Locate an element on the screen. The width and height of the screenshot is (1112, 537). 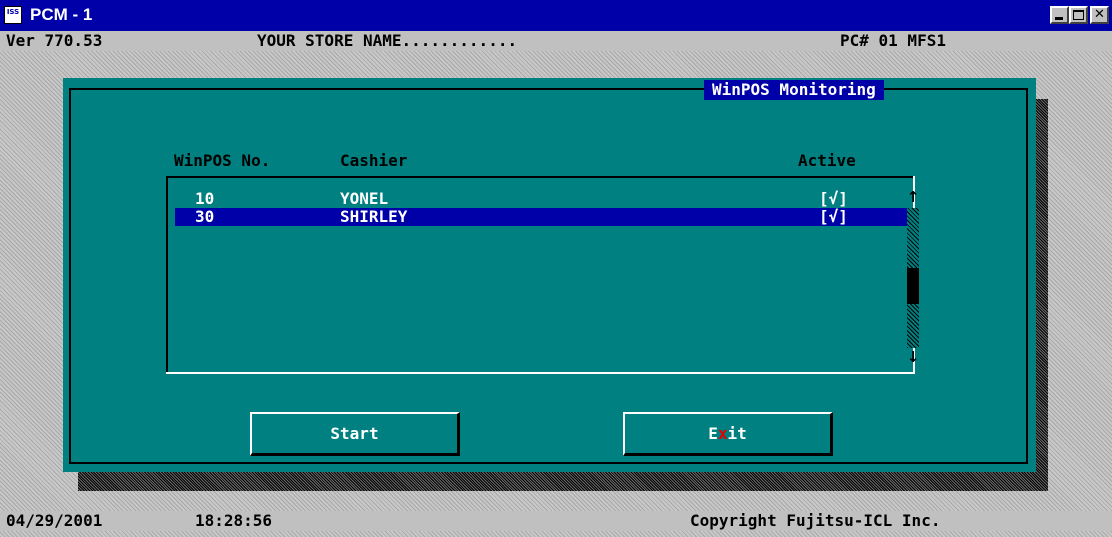
column-header-cashier: Cashier is located at coordinates (374, 160).